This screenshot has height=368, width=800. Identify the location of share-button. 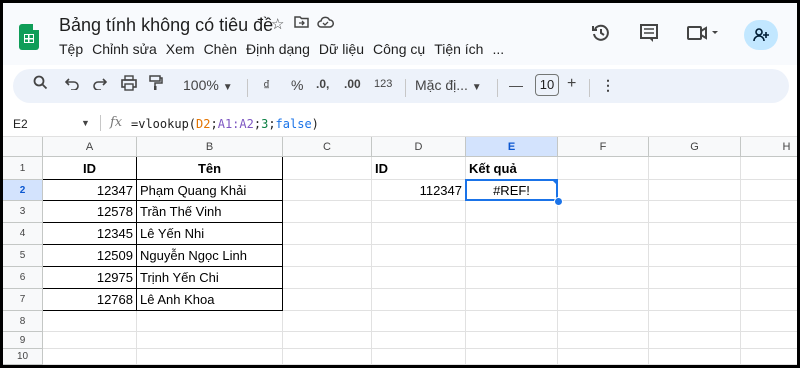
(761, 35).